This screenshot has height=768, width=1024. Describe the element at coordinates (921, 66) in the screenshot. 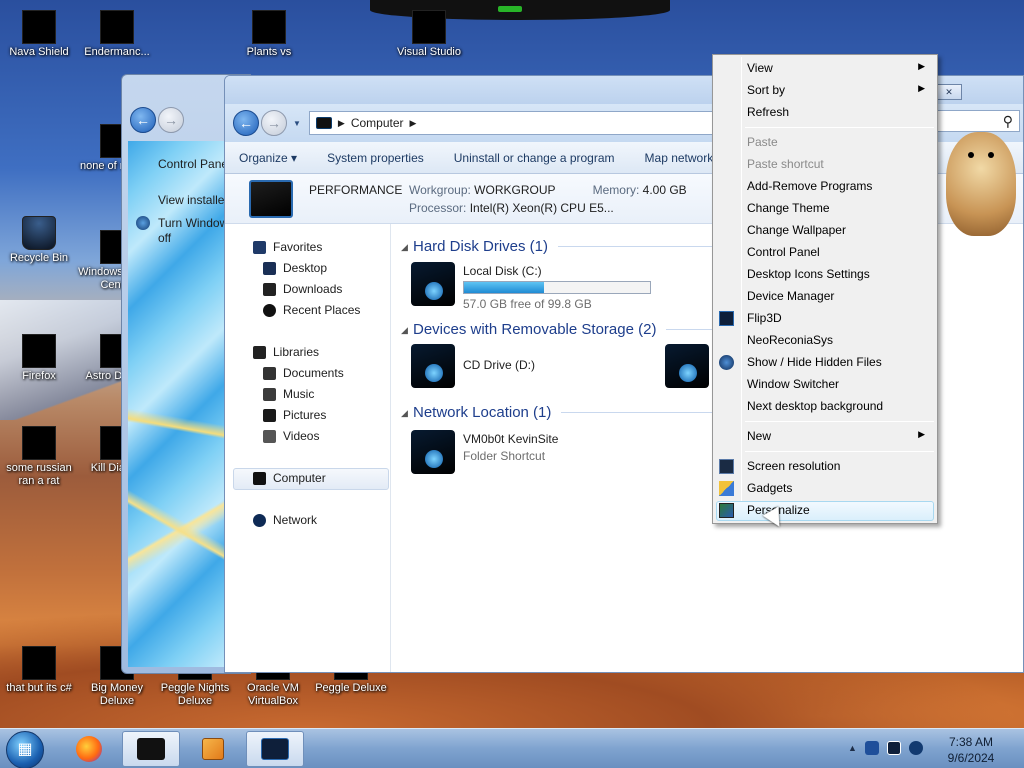

I see `submenu-arrow-icon: ▶` at that location.